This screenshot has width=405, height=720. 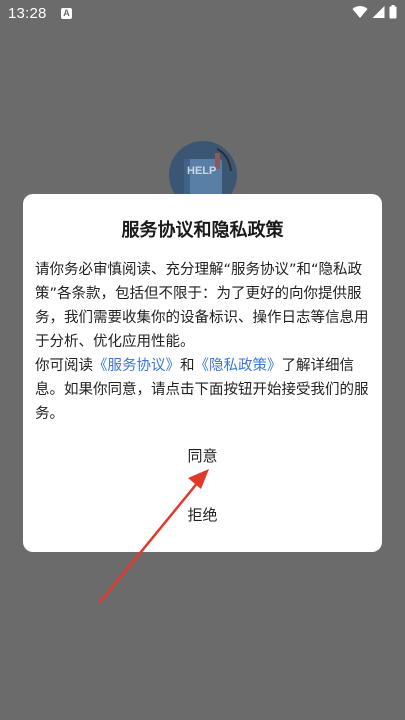 I want to click on notification-icon: A, so click(x=66, y=13).